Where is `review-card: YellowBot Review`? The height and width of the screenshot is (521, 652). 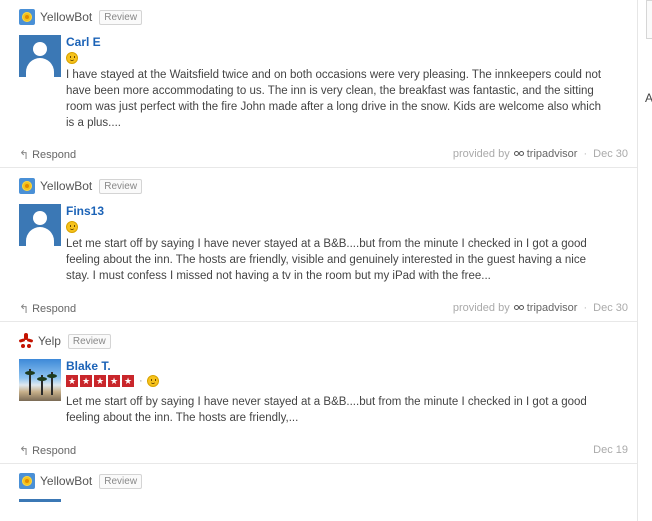 review-card: YellowBot Review is located at coordinates (318, 492).